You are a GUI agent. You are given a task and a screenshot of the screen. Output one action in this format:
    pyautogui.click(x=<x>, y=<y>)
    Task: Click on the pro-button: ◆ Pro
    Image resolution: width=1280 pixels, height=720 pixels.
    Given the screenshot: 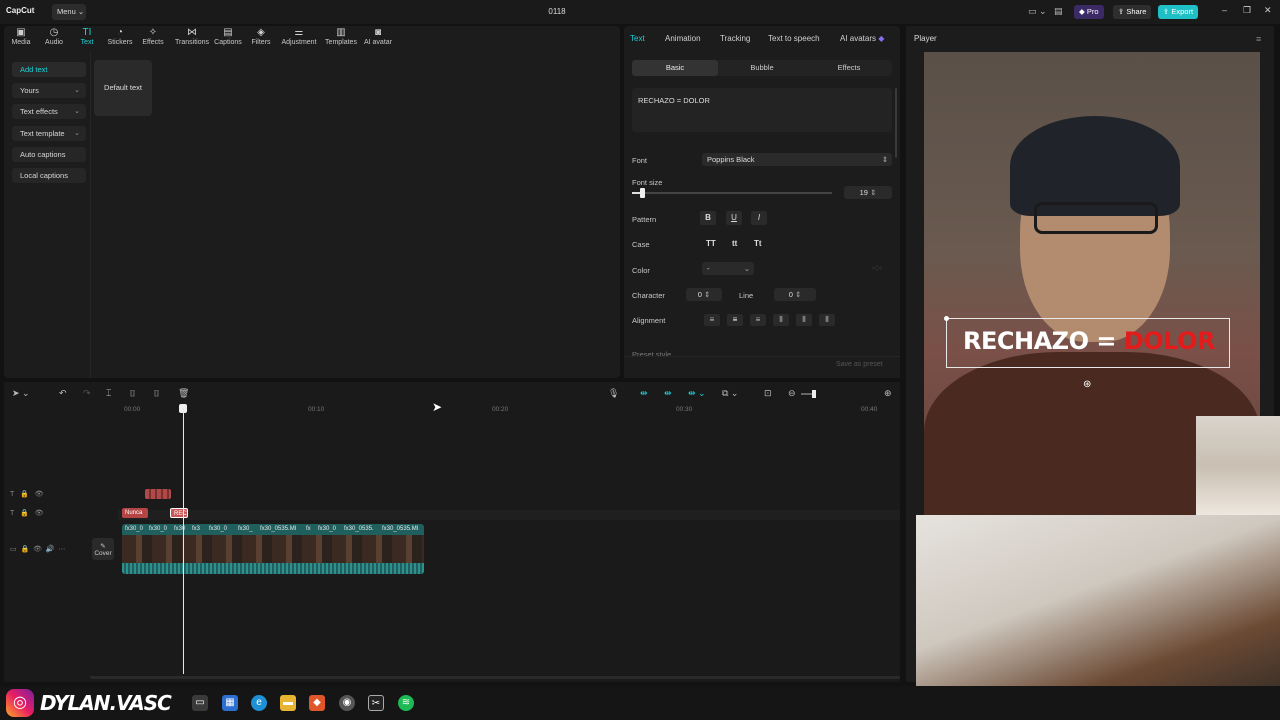 What is the action you would take?
    pyautogui.click(x=1089, y=12)
    